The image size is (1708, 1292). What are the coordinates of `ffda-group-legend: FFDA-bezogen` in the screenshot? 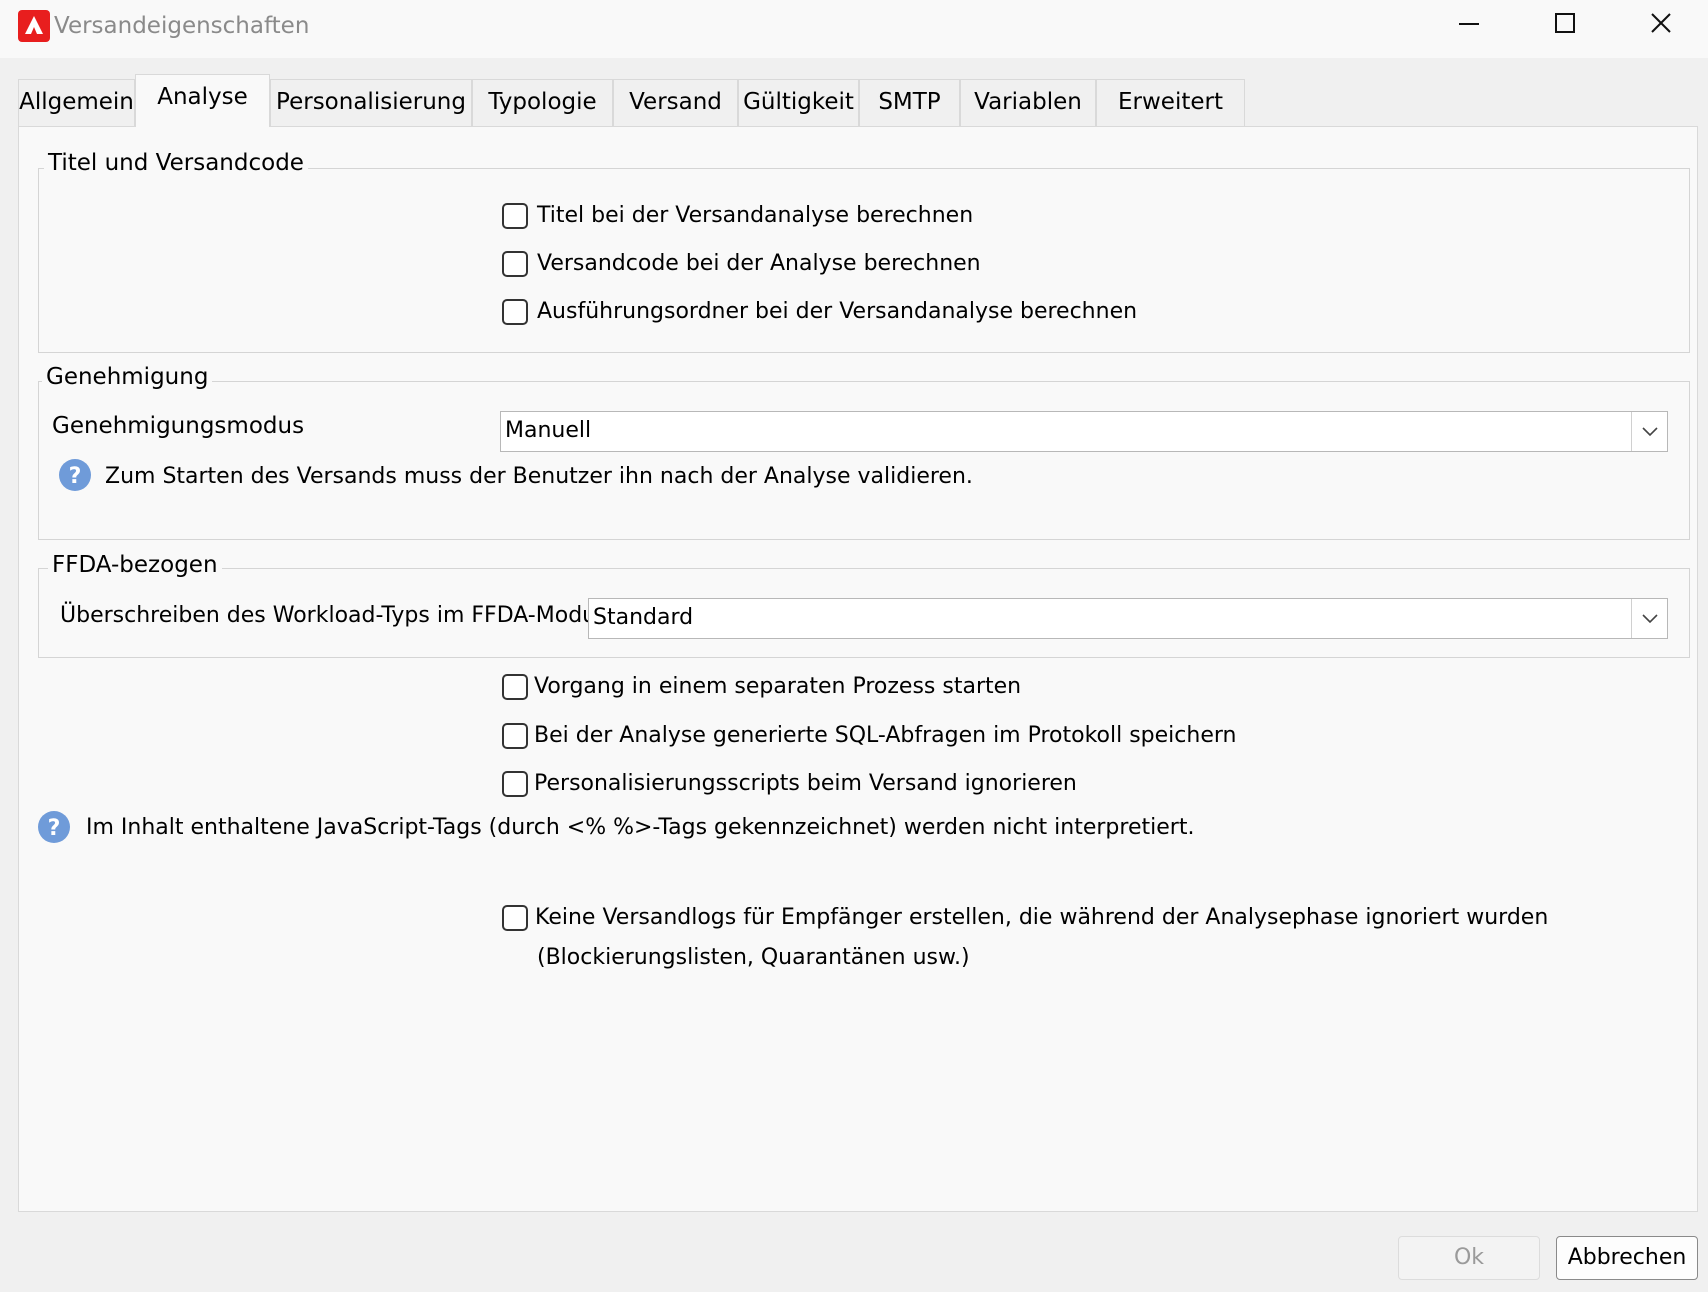 It's located at (135, 565).